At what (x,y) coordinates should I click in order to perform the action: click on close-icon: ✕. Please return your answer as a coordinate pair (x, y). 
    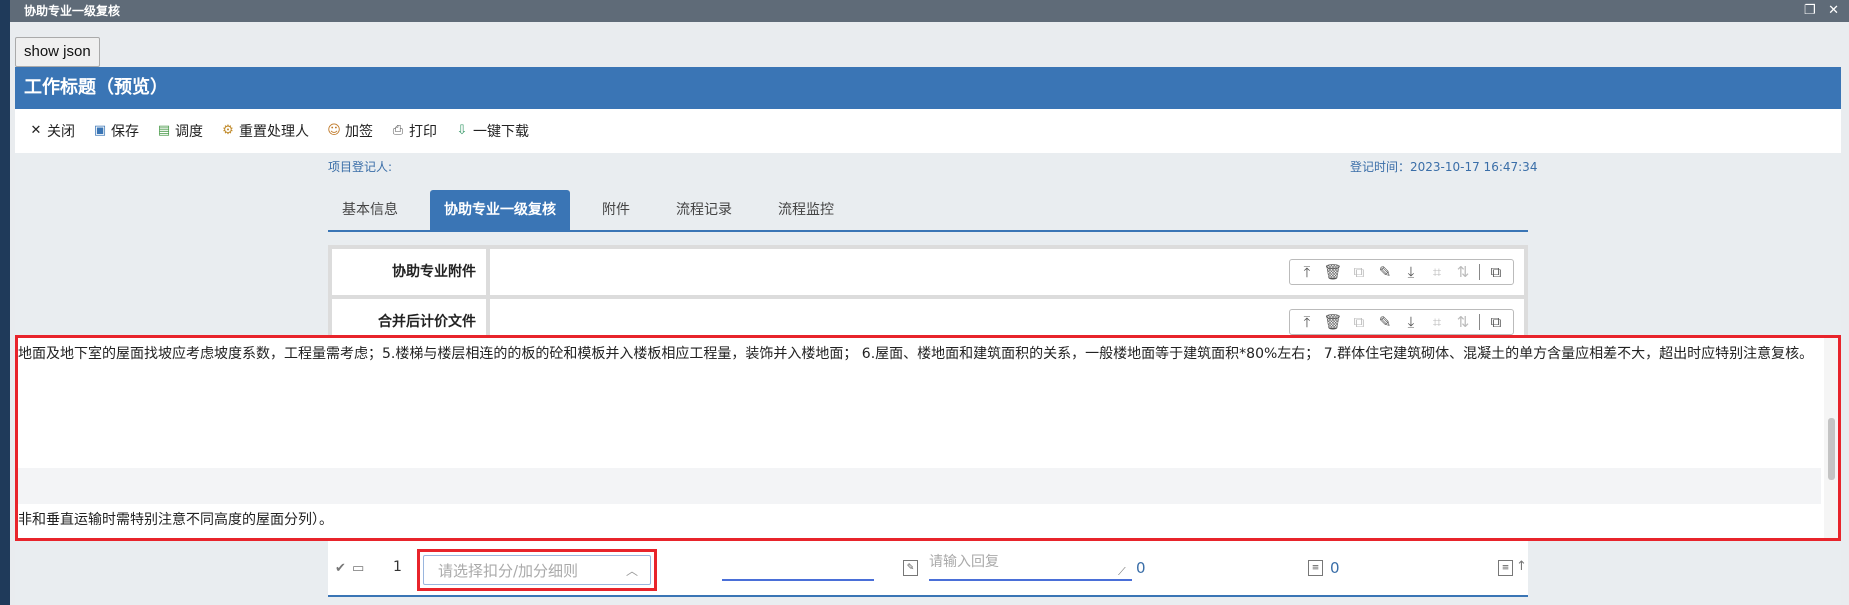
    Looking at the image, I should click on (36, 130).